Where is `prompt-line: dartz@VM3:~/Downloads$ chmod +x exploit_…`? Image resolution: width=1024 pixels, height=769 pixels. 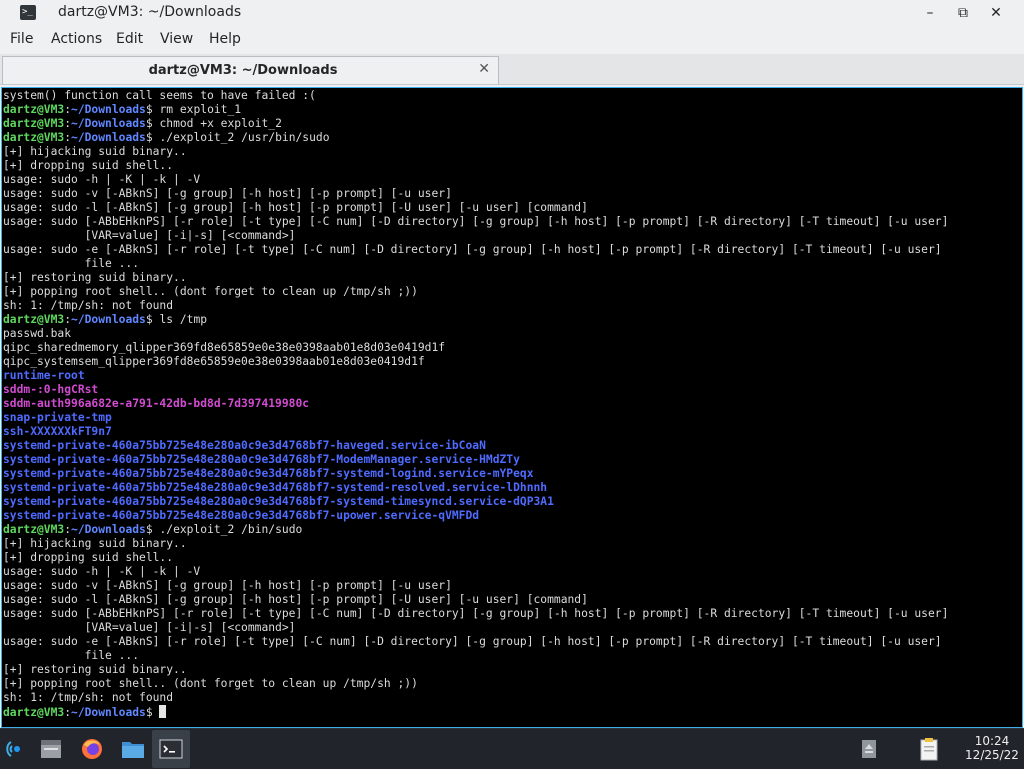 prompt-line: dartz@VM3:~/Downloads$ chmod +x exploit_… is located at coordinates (475, 124).